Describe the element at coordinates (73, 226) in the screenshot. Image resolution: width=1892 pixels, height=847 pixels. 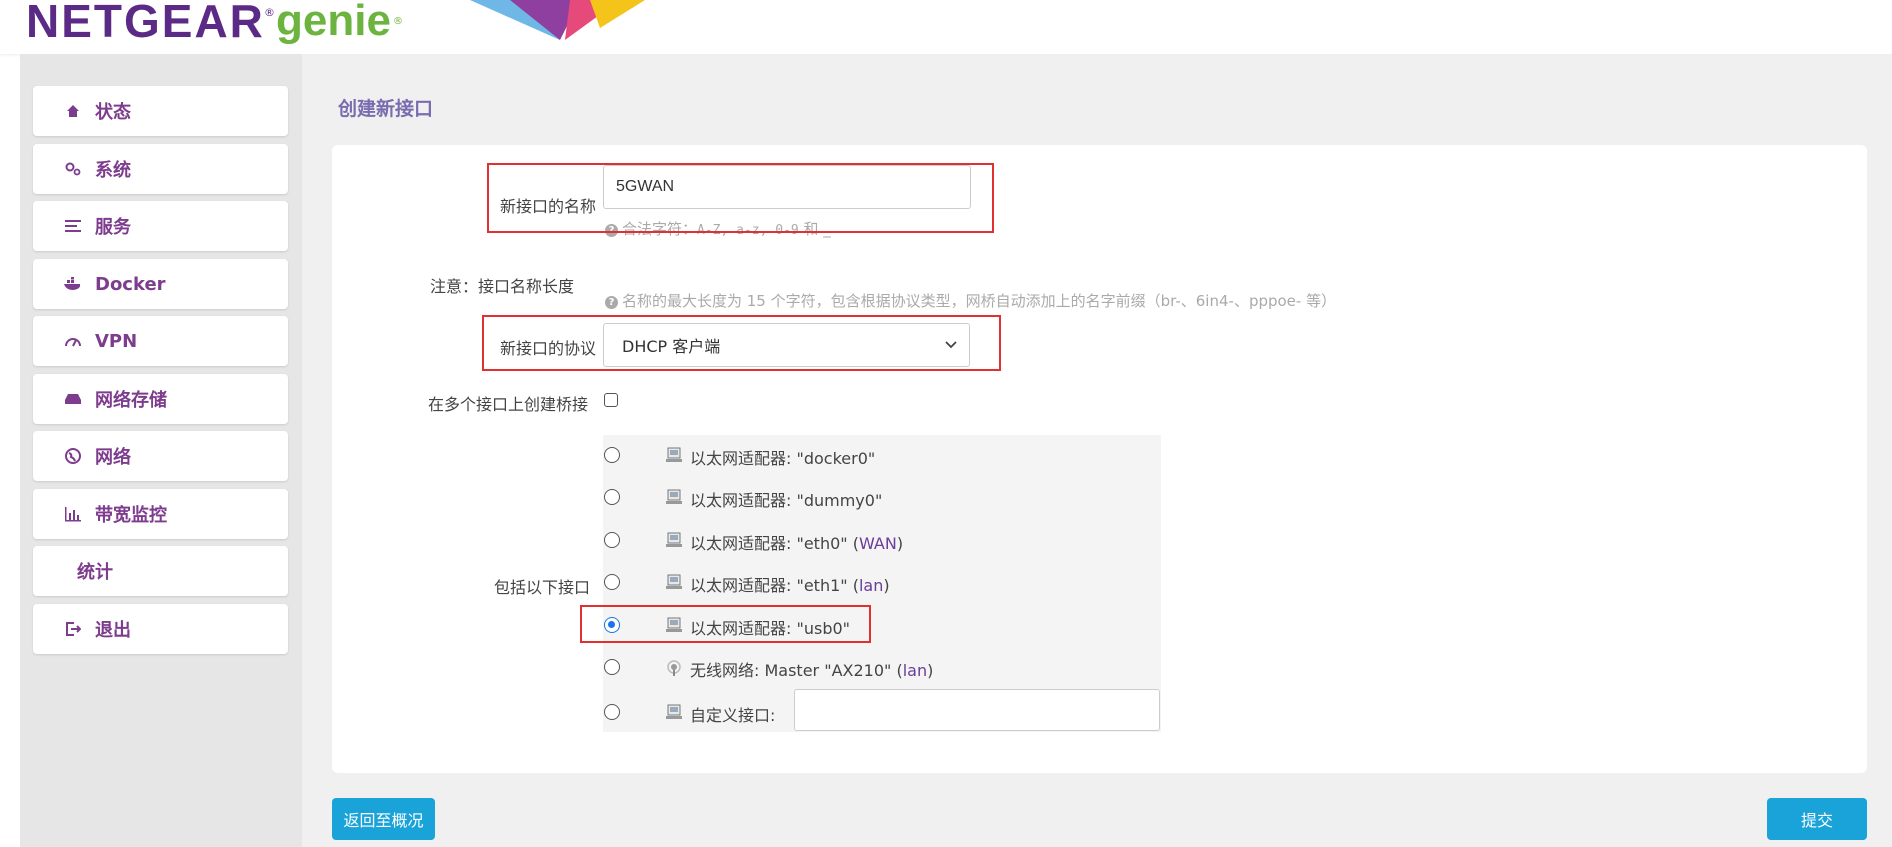
I see `list-icon` at that location.